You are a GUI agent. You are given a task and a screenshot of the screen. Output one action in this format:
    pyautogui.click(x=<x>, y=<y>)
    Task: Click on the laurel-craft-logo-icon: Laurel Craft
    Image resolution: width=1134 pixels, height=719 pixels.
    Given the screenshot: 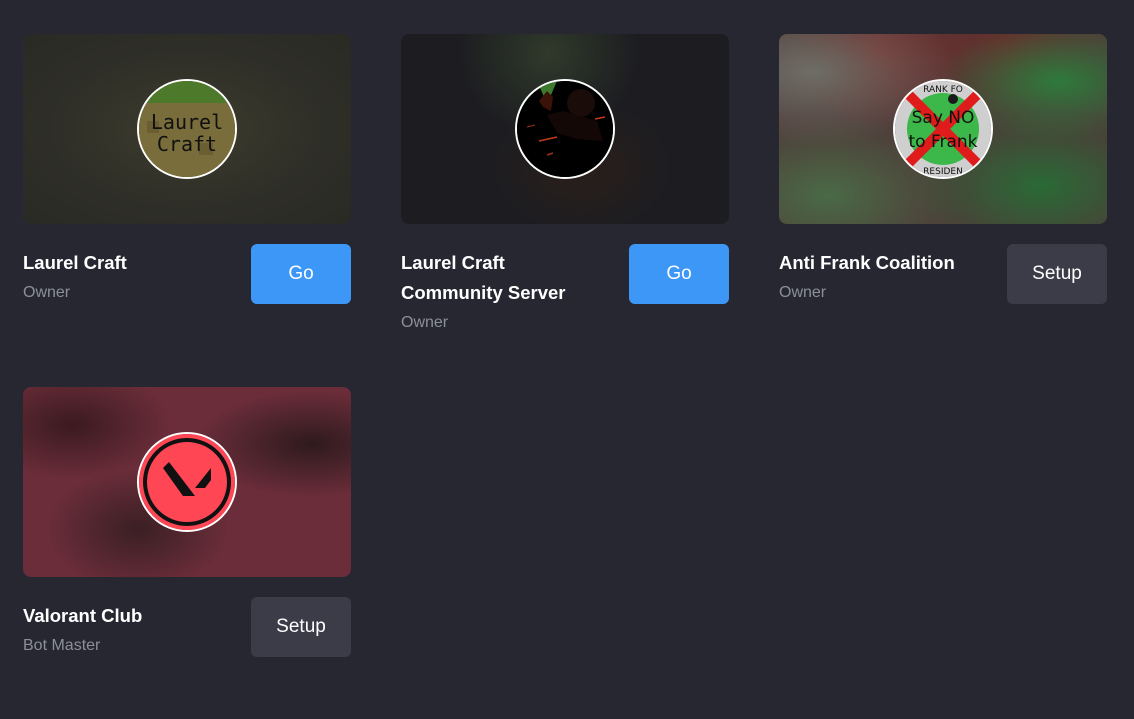 What is the action you would take?
    pyautogui.click(x=187, y=129)
    